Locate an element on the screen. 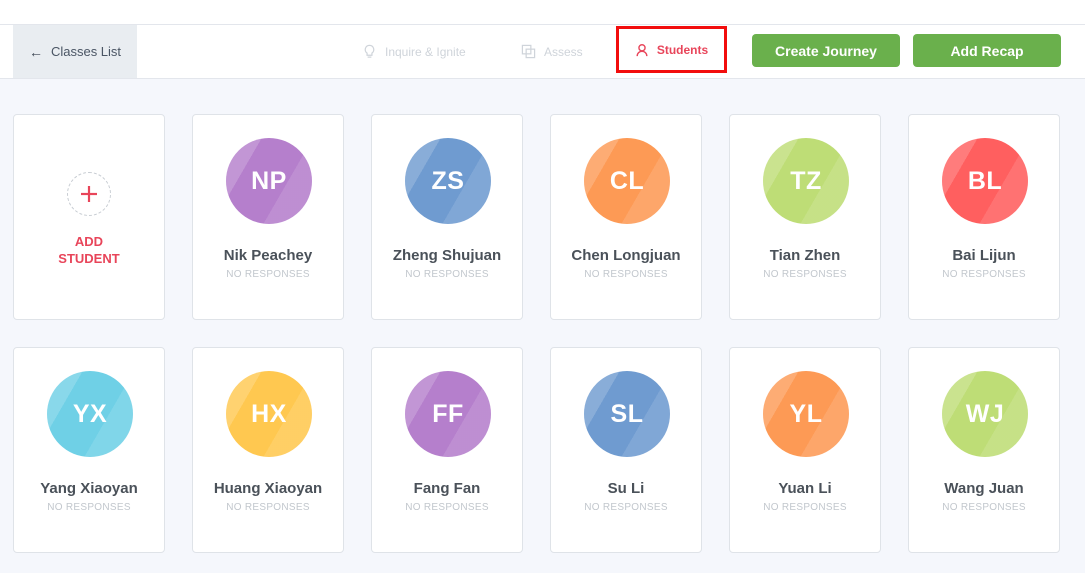 This screenshot has height=573, width=1085. student-avatar: SL is located at coordinates (627, 414).